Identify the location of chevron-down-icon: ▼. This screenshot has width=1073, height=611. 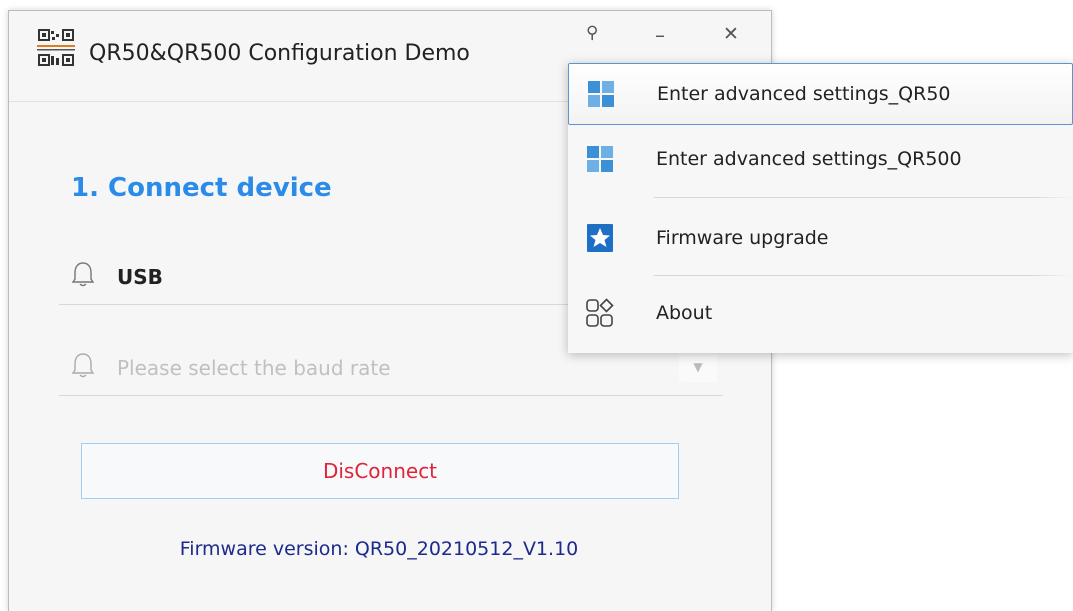
(698, 367).